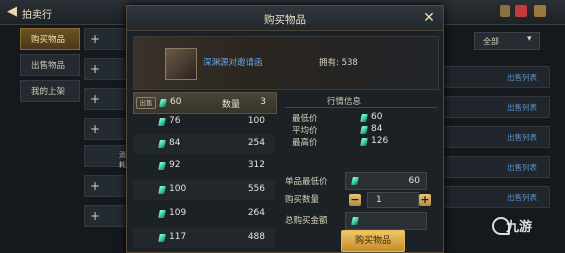 The height and width of the screenshot is (253, 565). What do you see at coordinates (178, 189) in the screenshot?
I see `listing-price: 100` at bounding box center [178, 189].